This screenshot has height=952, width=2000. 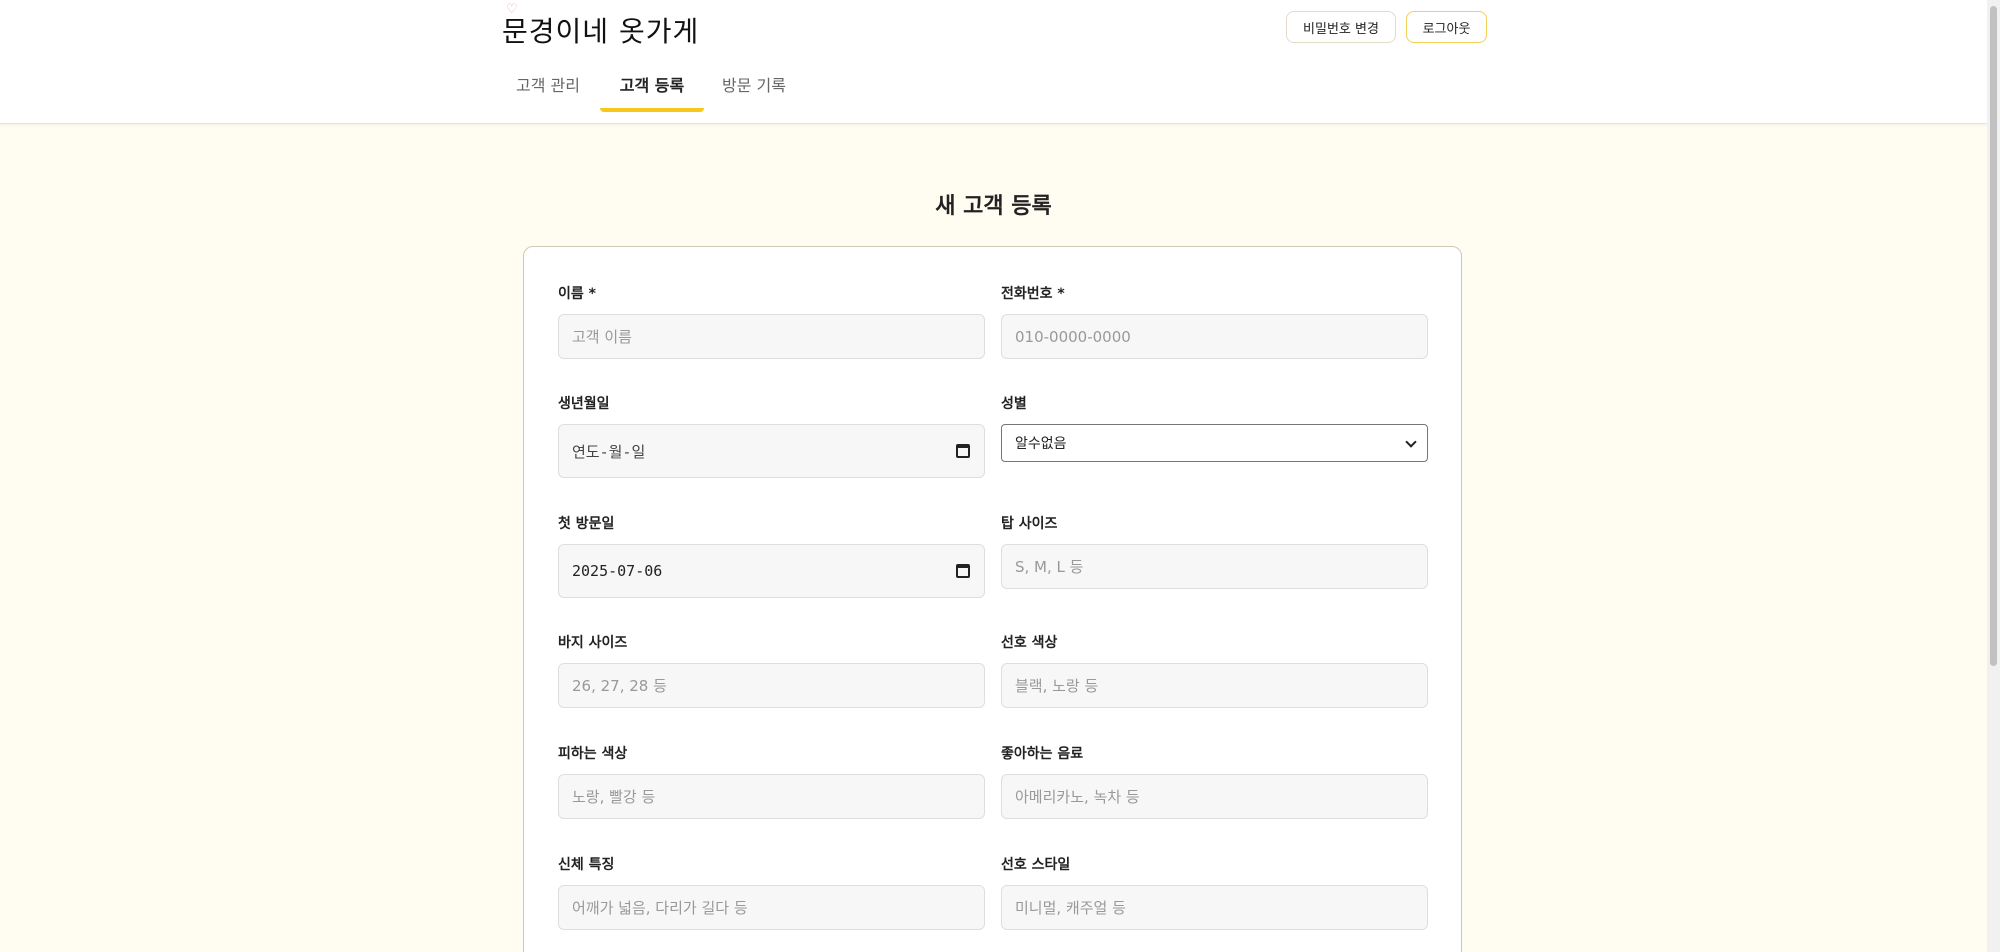 What do you see at coordinates (609, 451) in the screenshot?
I see `birthdate-value: 연도-월-일` at bounding box center [609, 451].